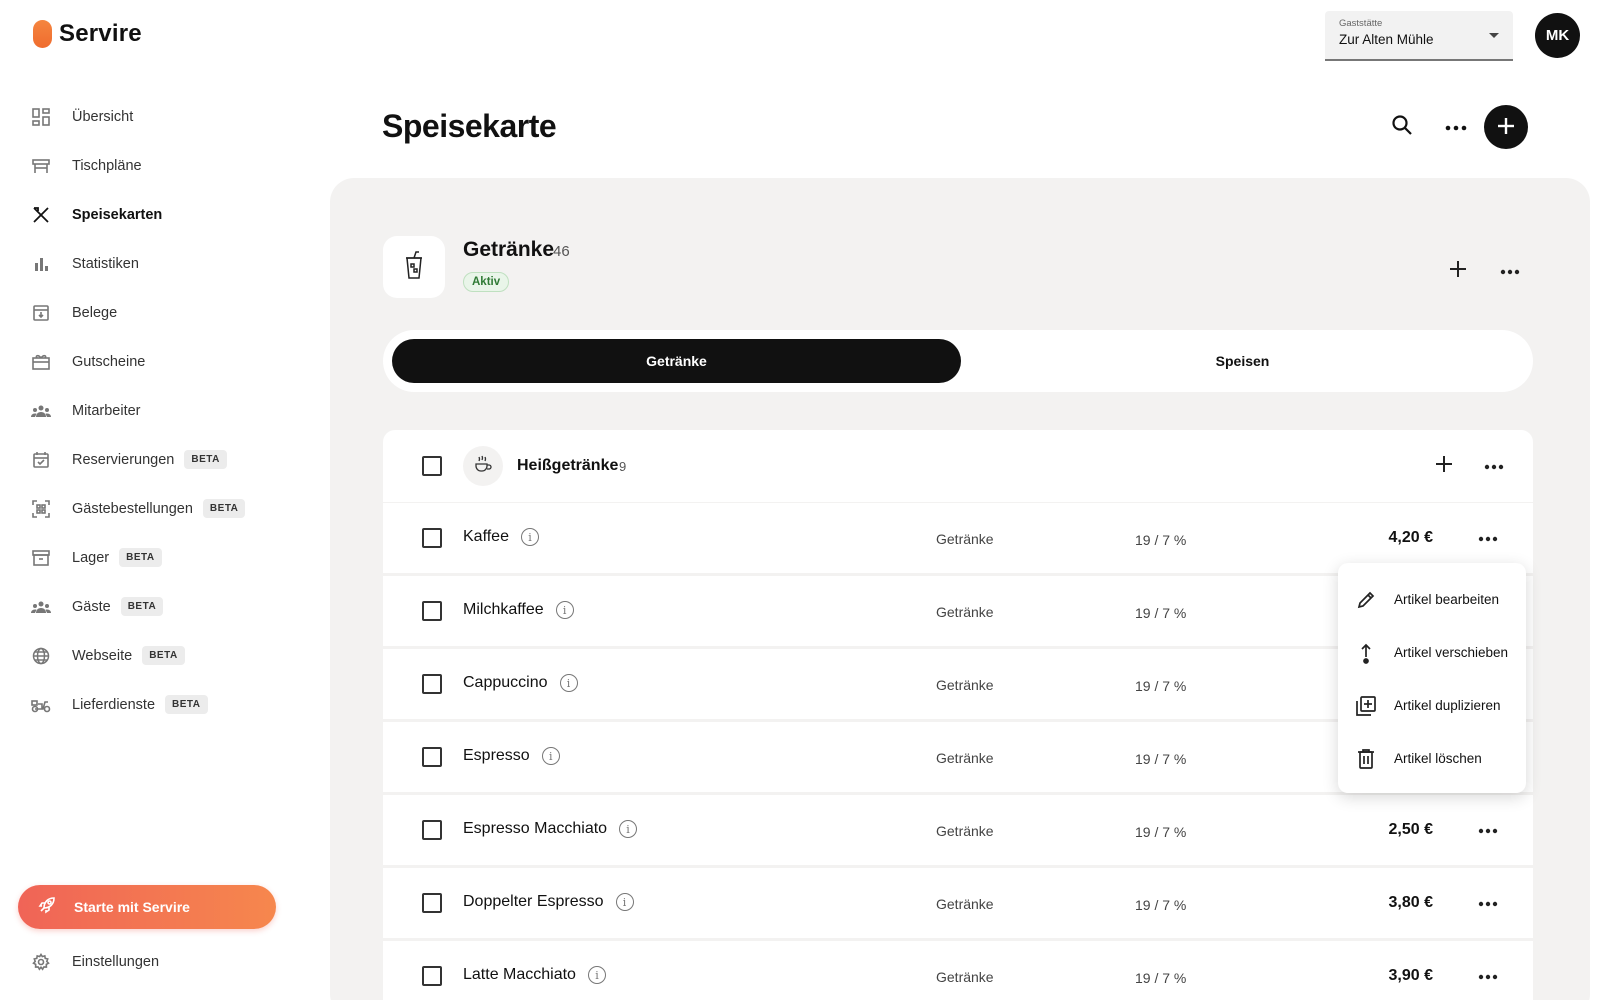  Describe the element at coordinates (1366, 706) in the screenshot. I see `duplicate-icon` at that location.